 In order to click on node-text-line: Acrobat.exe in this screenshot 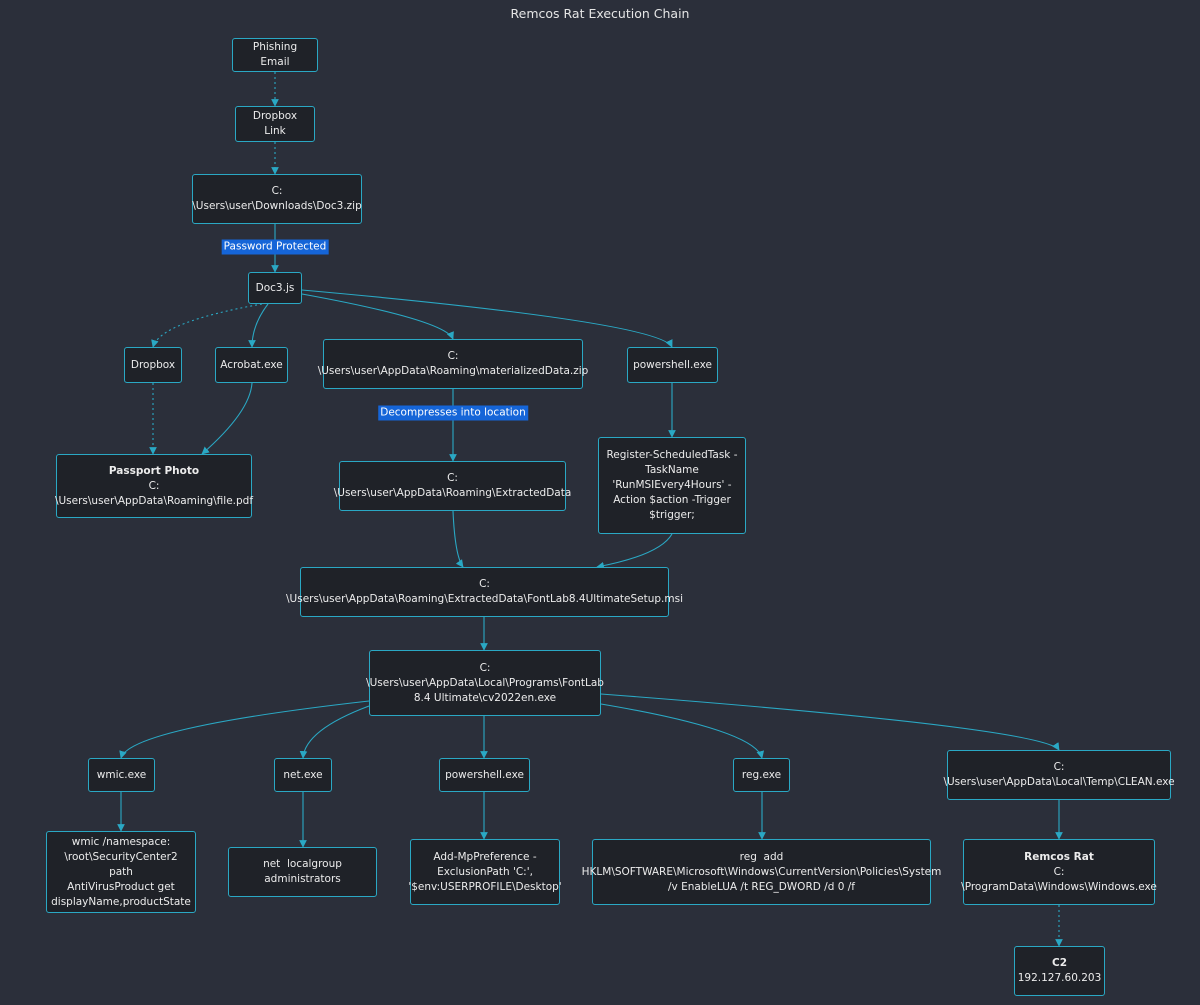, I will do `click(251, 364)`.